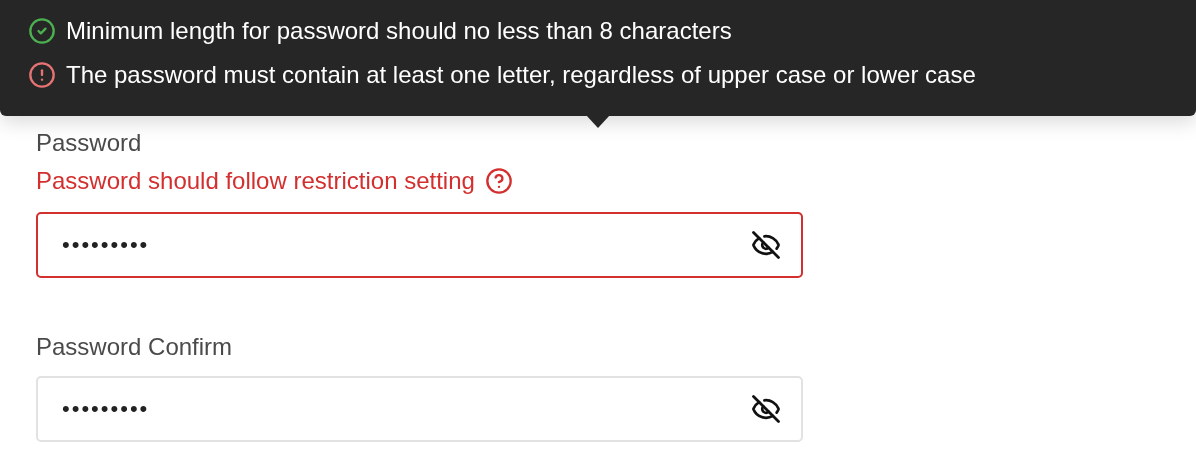  I want to click on field-label: Password Confirm, so click(134, 347).